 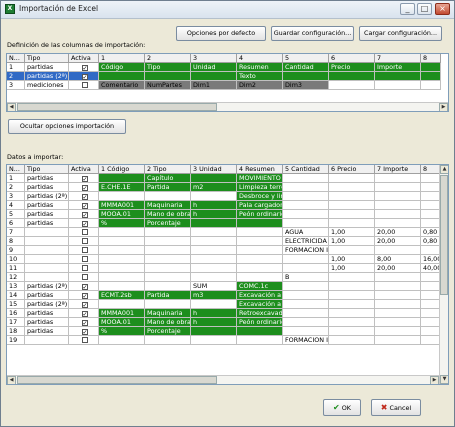 I want to click on row-number-cell: 17, so click(x=16, y=322).